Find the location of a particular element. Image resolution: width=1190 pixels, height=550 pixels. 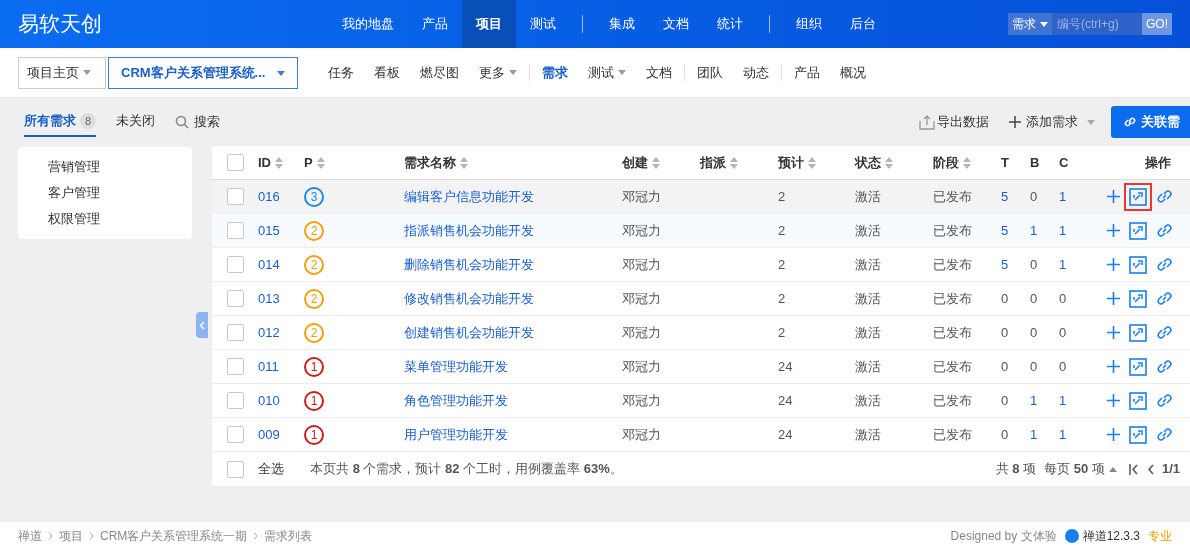

column-header: 需求名称 is located at coordinates (502, 162).